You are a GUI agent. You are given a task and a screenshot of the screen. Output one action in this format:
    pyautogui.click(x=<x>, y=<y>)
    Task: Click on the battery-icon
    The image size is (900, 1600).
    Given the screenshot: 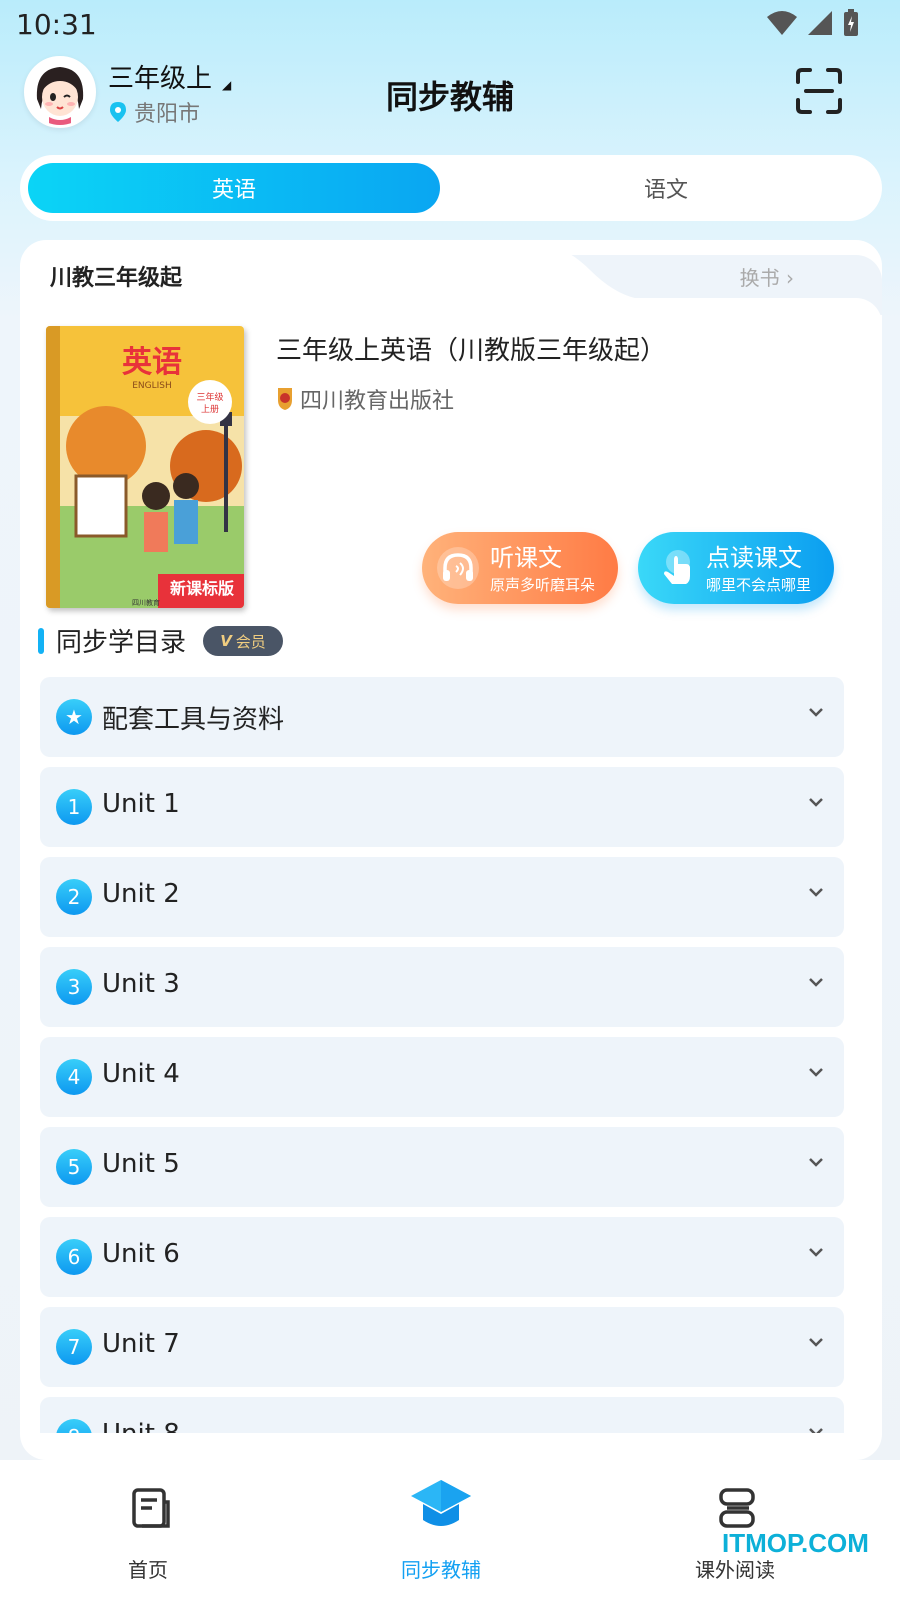 What is the action you would take?
    pyautogui.click(x=851, y=22)
    